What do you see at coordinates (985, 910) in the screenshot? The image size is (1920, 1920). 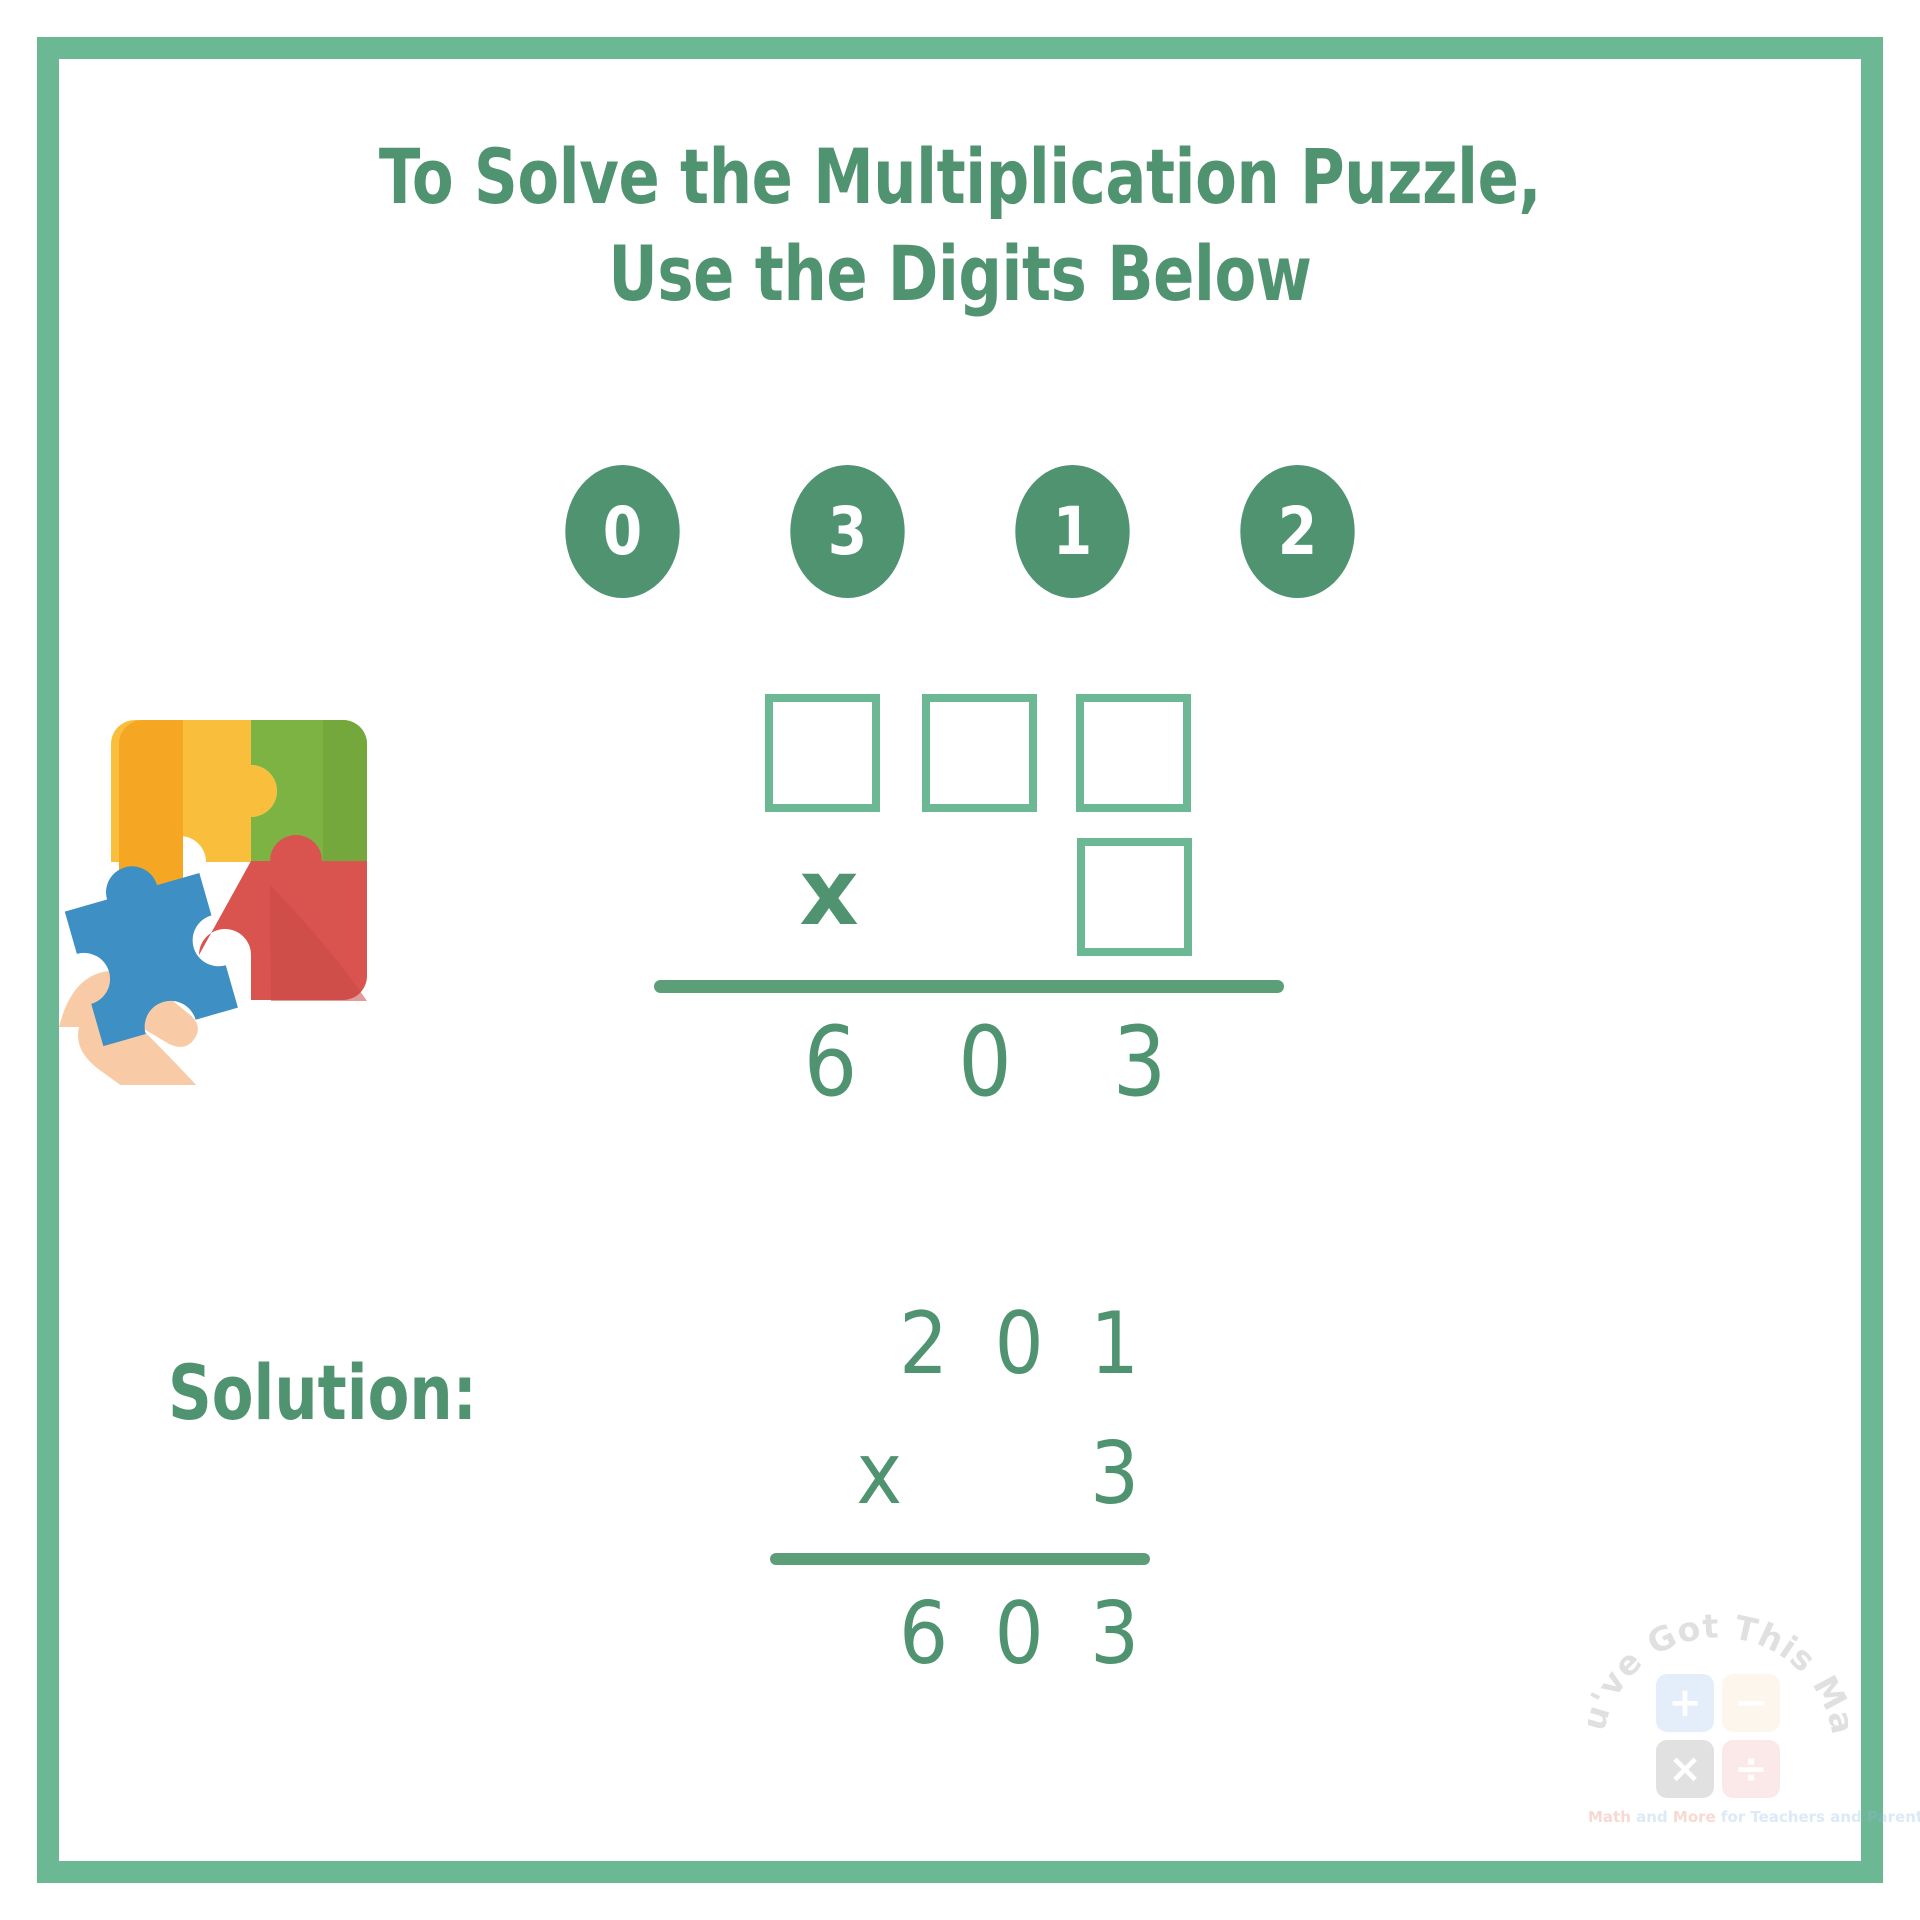 I see `puzzle-problem: x 6 0 3` at bounding box center [985, 910].